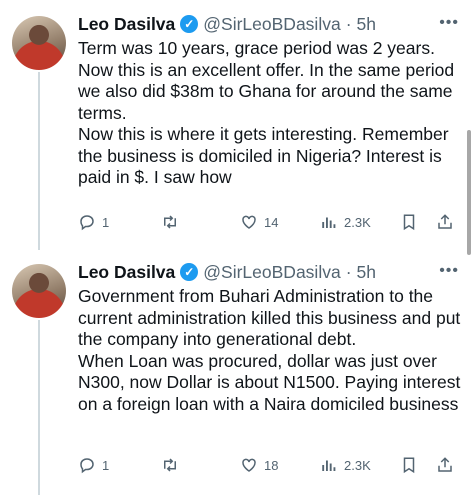 The width and height of the screenshot is (473, 495). I want to click on like-count: 18, so click(271, 465).